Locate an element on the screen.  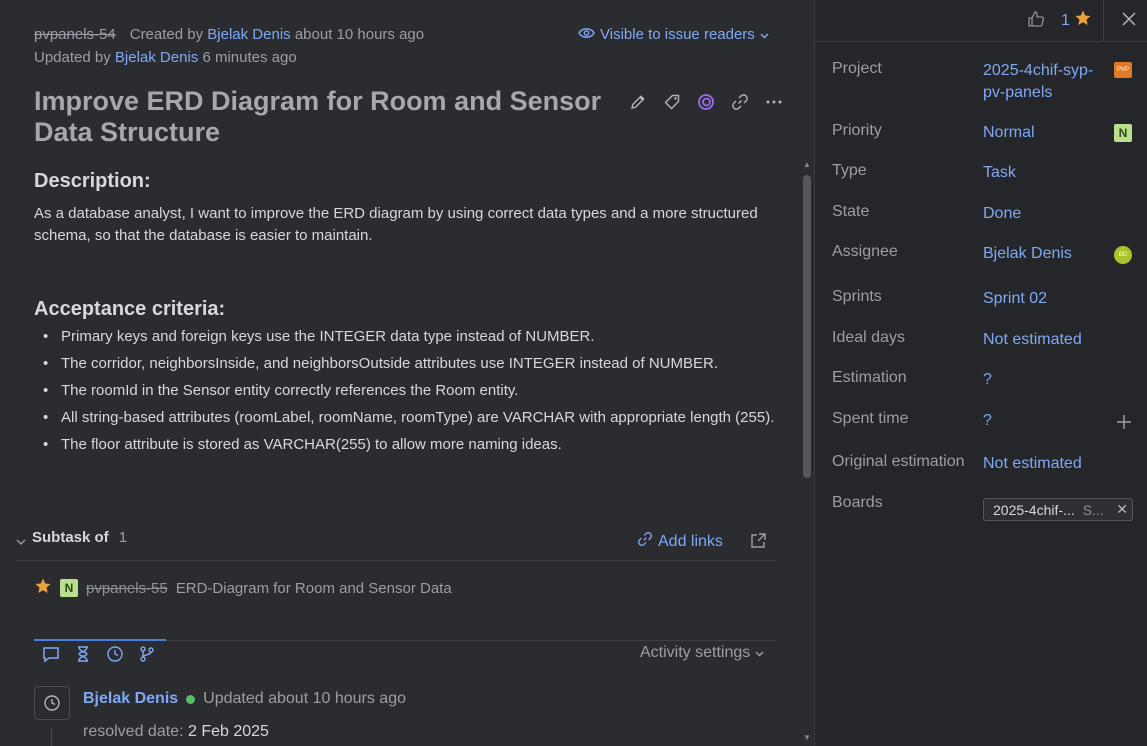
add-links-label: Add links is located at coordinates (690, 541).